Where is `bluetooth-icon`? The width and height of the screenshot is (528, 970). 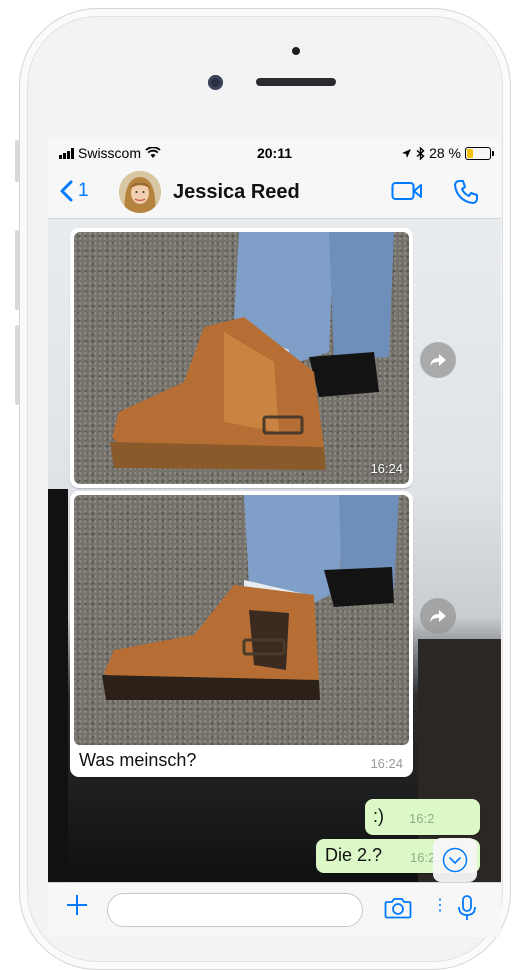
bluetooth-icon is located at coordinates (420, 153).